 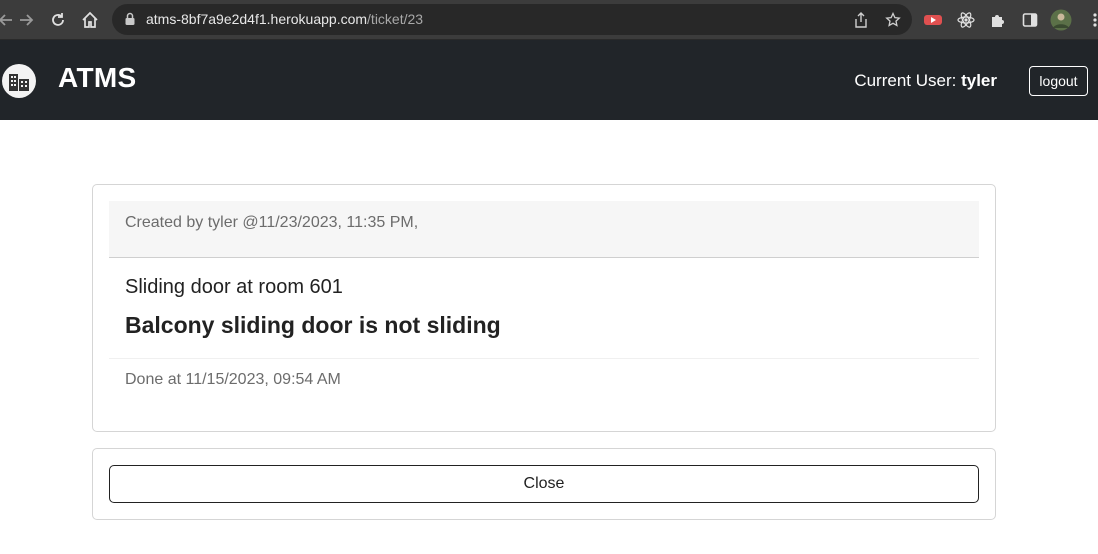 I want to click on react-devtools-icon, so click(x=966, y=20).